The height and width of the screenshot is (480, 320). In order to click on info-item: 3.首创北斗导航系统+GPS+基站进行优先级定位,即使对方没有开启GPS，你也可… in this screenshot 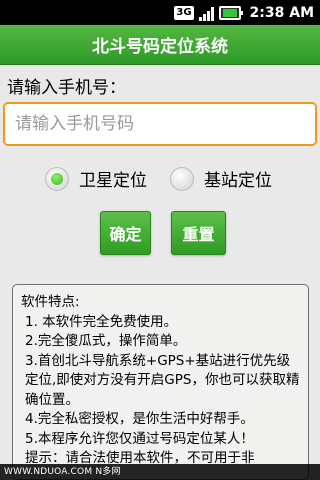, I will do `click(162, 380)`.